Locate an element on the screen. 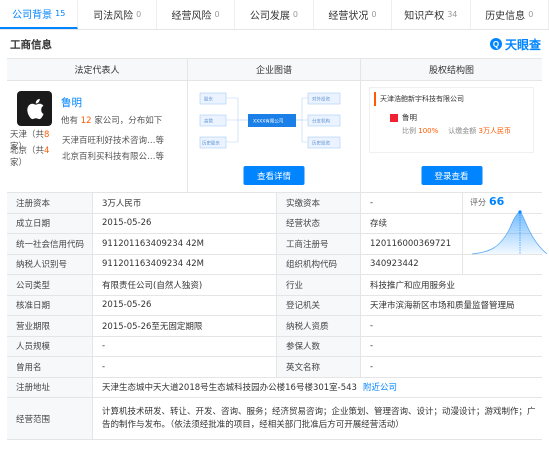  city: 北京 is located at coordinates (19, 151).